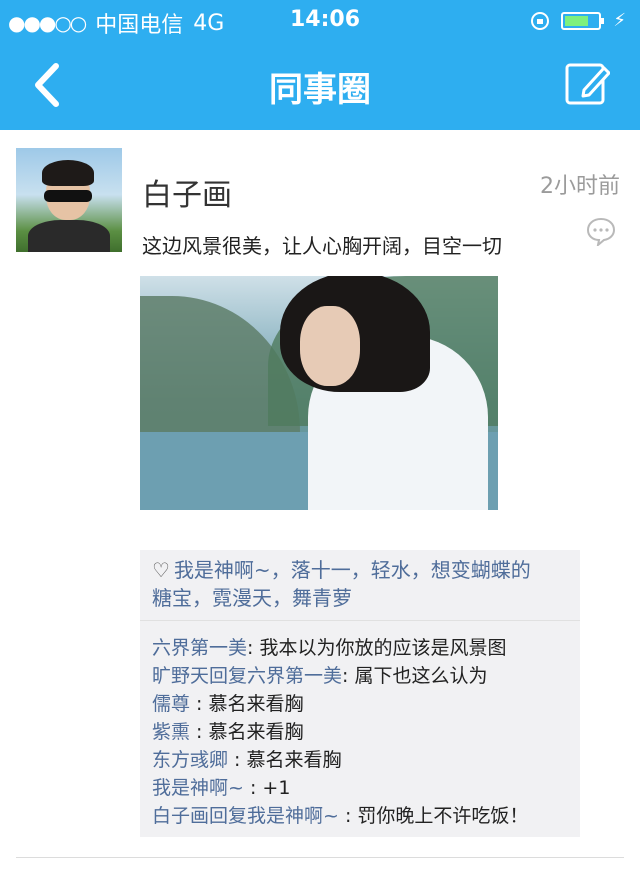 Image resolution: width=640 pixels, height=895 pixels. Describe the element at coordinates (171, 704) in the screenshot. I see `comment-author: 儒尊` at that location.